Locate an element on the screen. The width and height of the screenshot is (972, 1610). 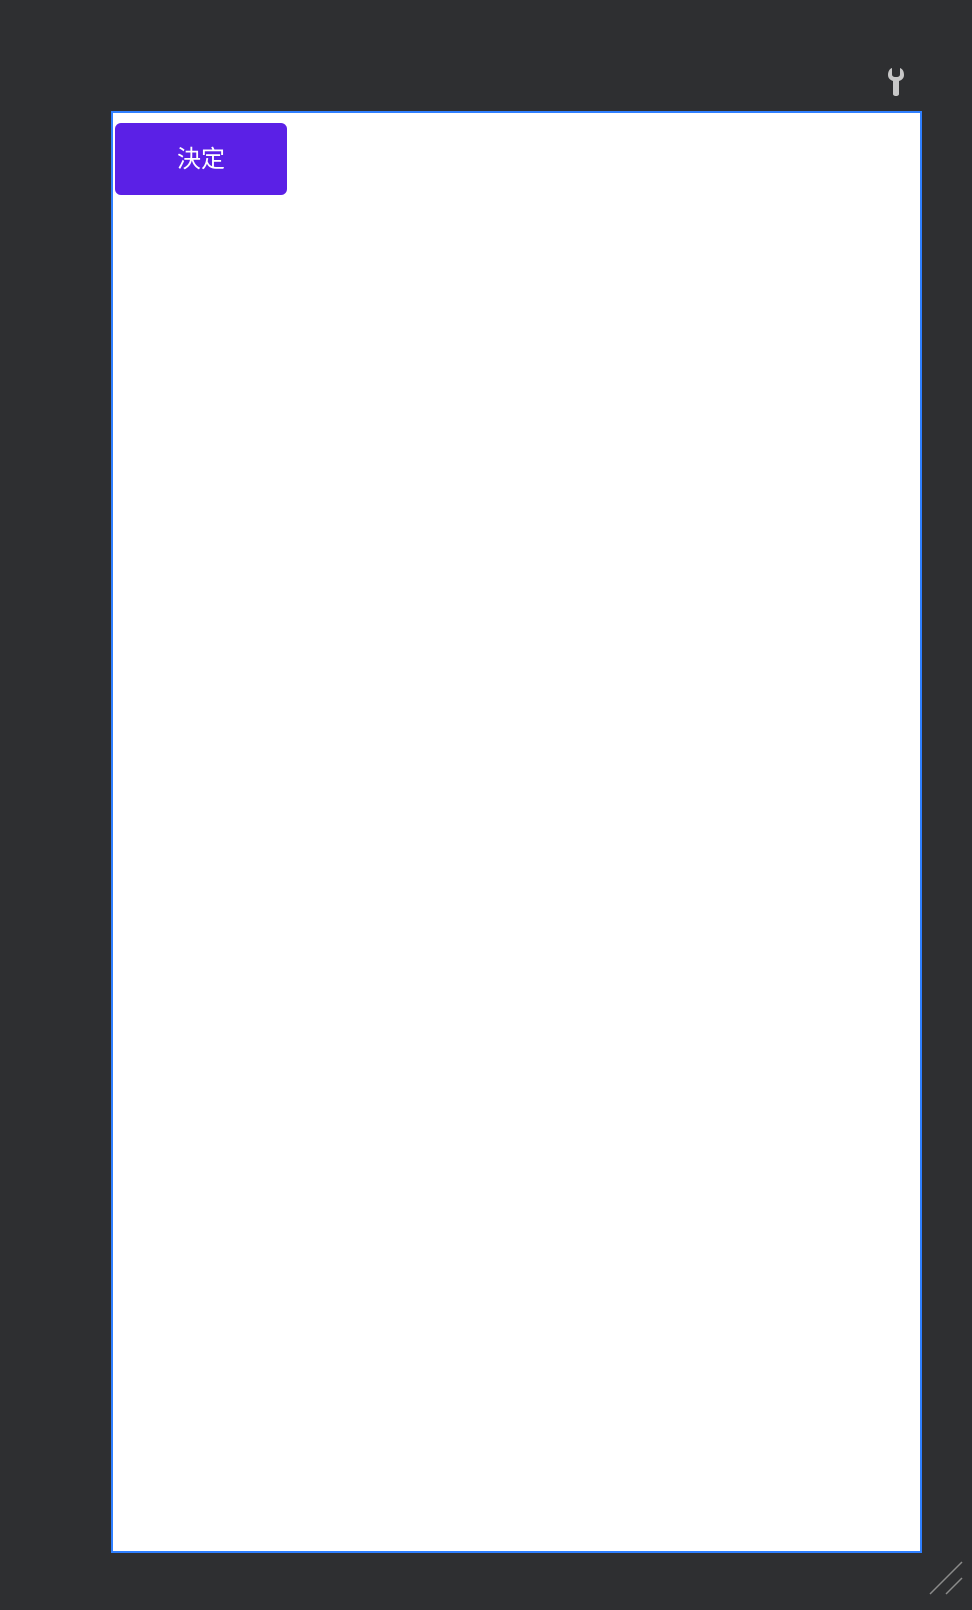
wrench-icon is located at coordinates (896, 81).